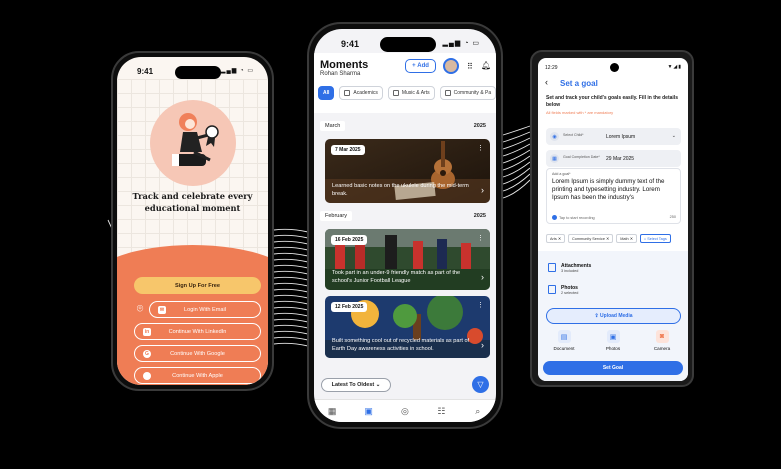 This screenshot has height=469, width=781. I want to click on sort-dropdown: Latest To Oldest ⌄, so click(356, 385).